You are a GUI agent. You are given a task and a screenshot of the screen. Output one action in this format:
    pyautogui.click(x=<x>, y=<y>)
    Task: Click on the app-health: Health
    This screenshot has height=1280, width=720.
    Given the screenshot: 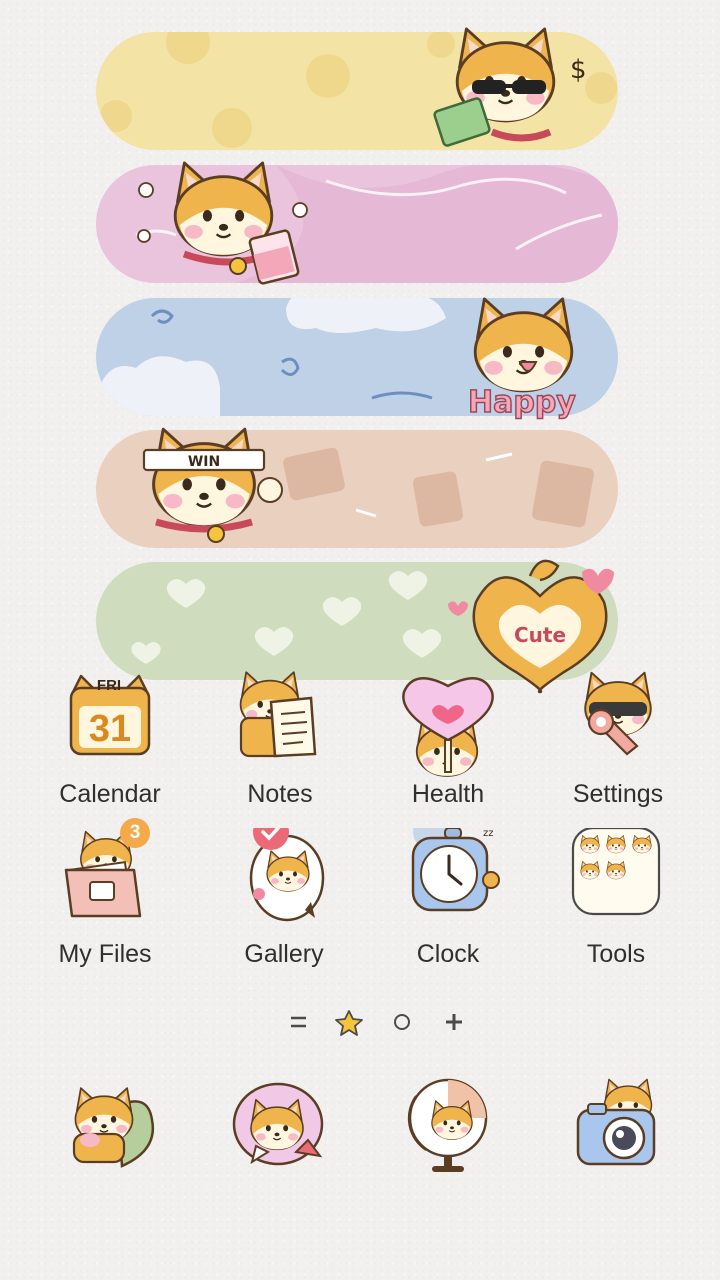 What is the action you would take?
    pyautogui.click(x=448, y=738)
    